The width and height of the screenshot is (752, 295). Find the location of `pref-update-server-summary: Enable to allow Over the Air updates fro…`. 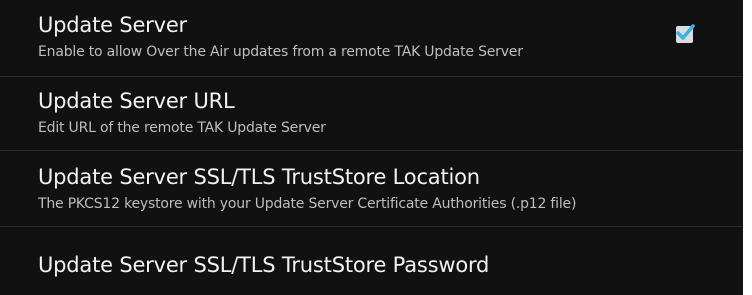

pref-update-server-summary: Enable to allow Over the Air updates fro… is located at coordinates (280, 52).